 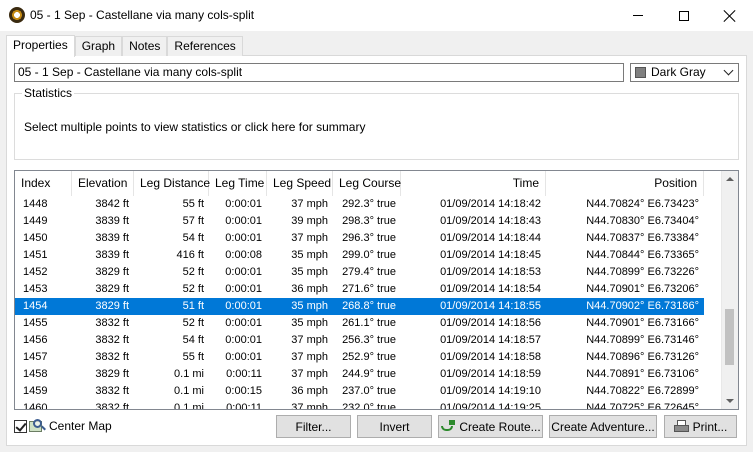 What do you see at coordinates (369, 272) in the screenshot?
I see `cell-leg-course: 279.4° true` at bounding box center [369, 272].